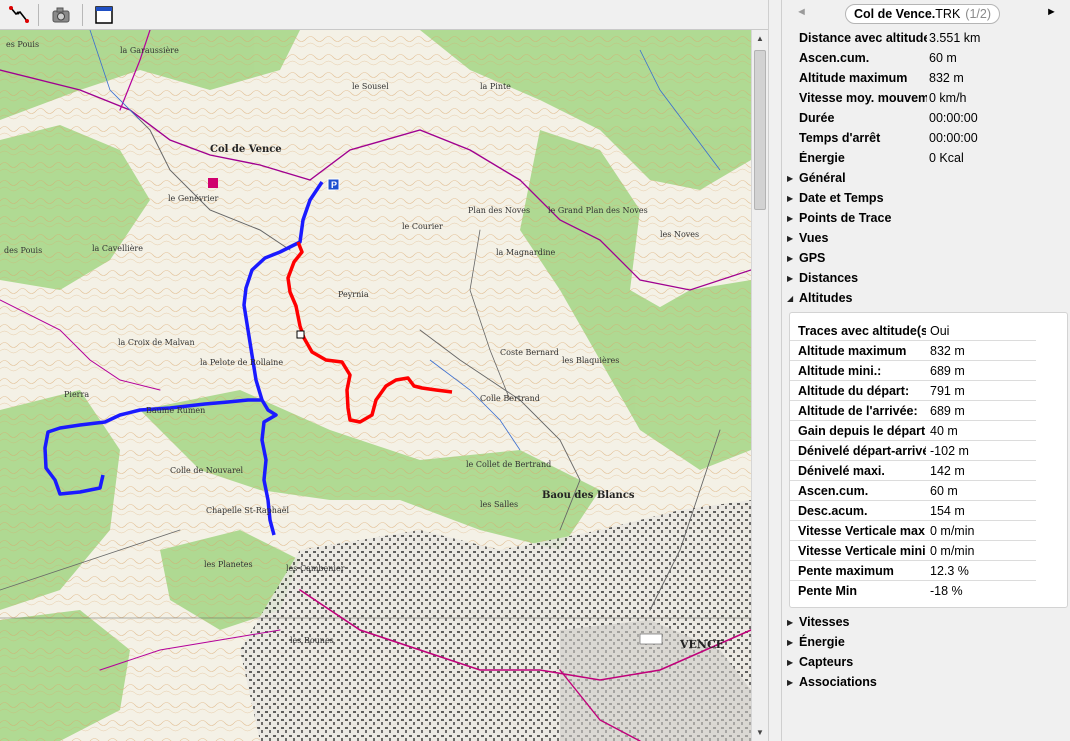 The image size is (1070, 741). Describe the element at coordinates (104, 15) in the screenshot. I see `window-icon` at that location.